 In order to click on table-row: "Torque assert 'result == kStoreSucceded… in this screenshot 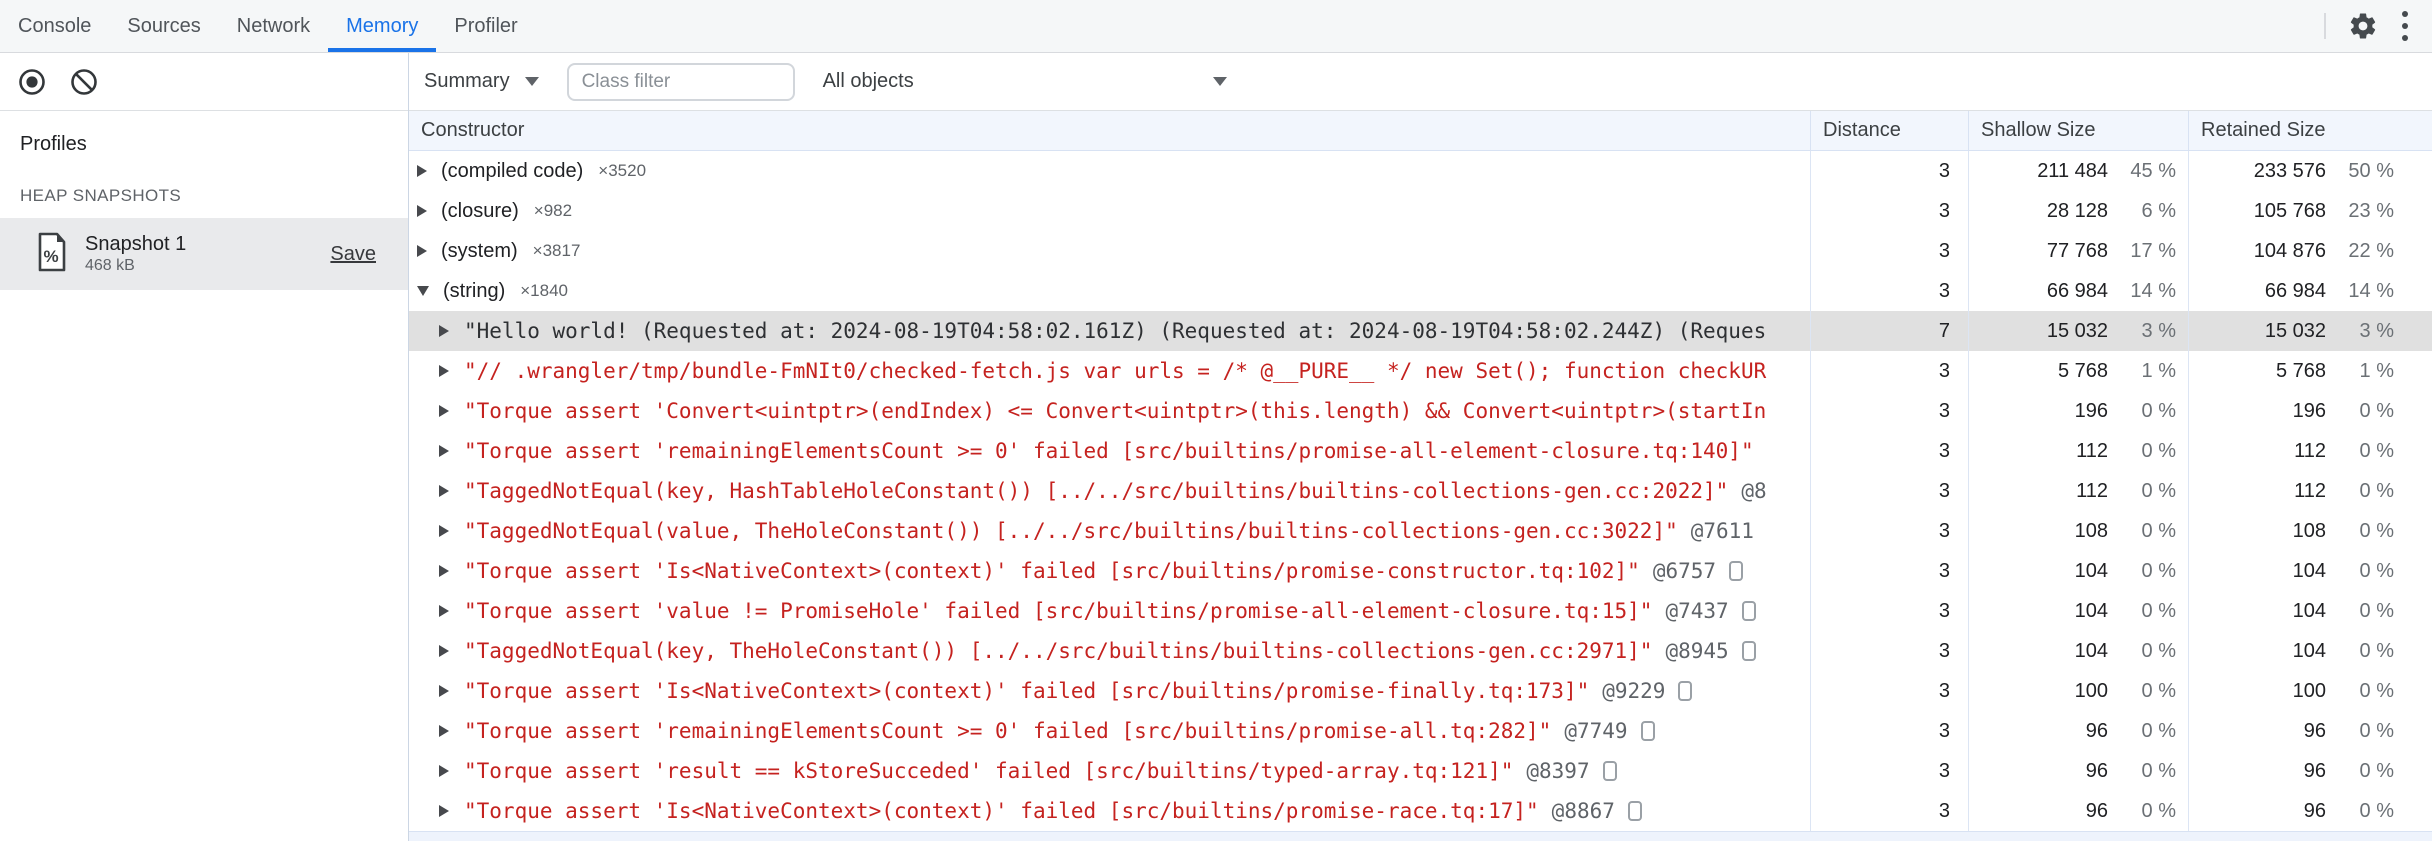, I will do `click(1420, 771)`.